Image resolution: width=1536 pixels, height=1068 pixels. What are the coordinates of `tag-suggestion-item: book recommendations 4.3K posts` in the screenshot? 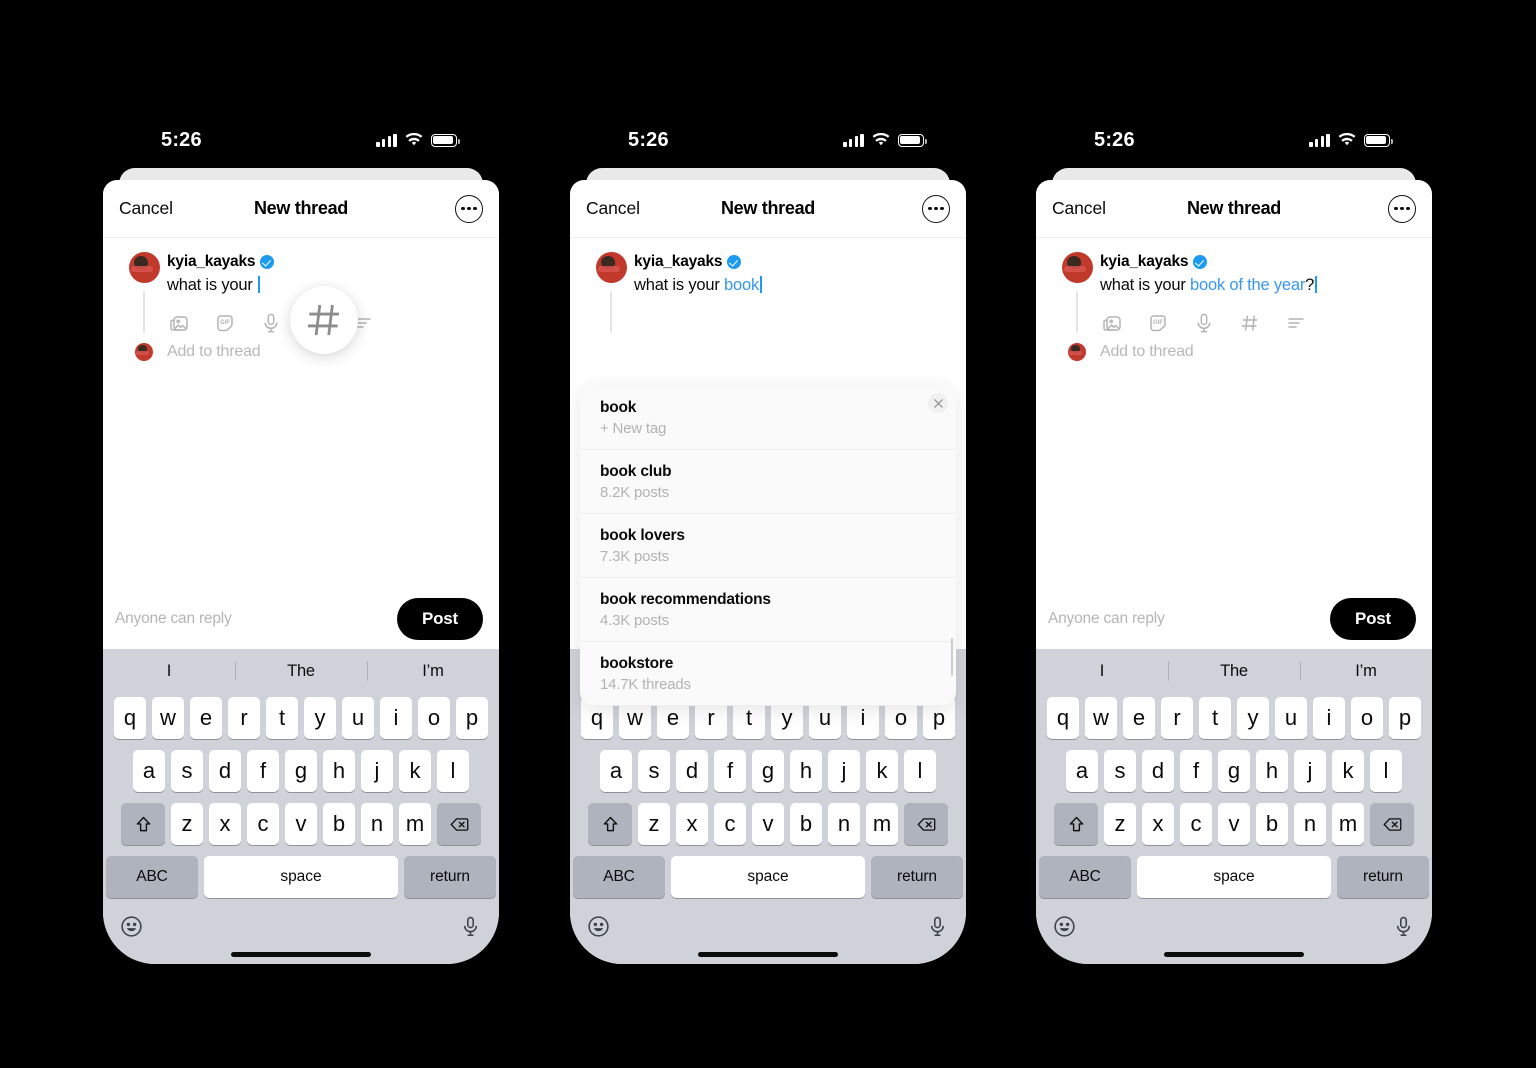 It's located at (768, 610).